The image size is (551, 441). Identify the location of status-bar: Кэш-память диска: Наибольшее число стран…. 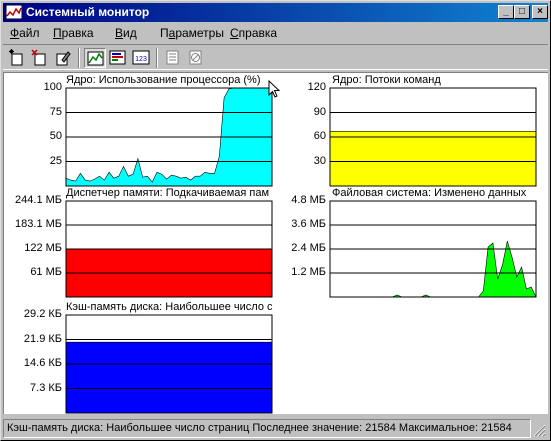
(275, 428).